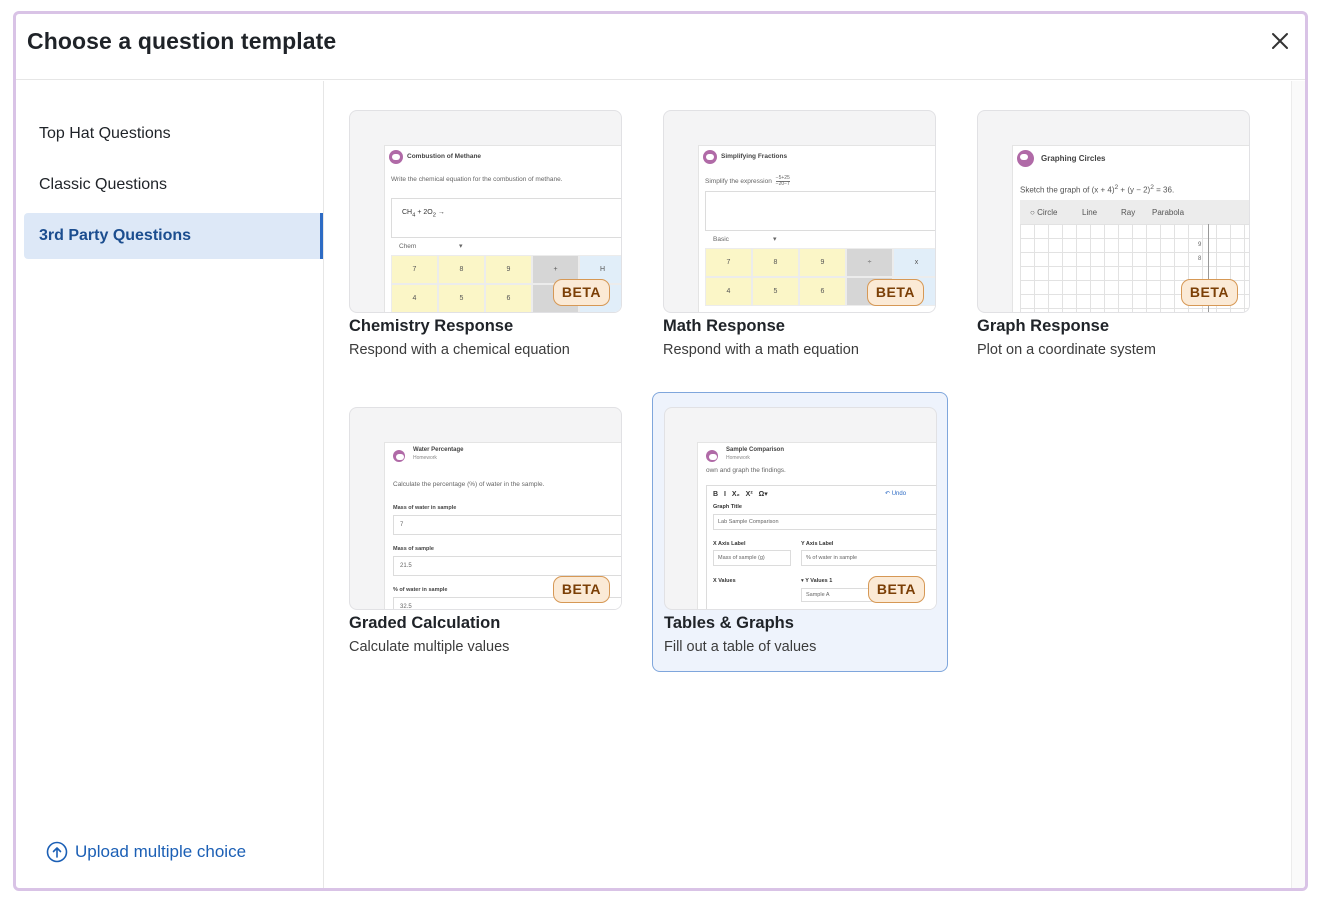 This screenshot has width=1326, height=908. What do you see at coordinates (57, 852) in the screenshot?
I see `upload-icon` at bounding box center [57, 852].